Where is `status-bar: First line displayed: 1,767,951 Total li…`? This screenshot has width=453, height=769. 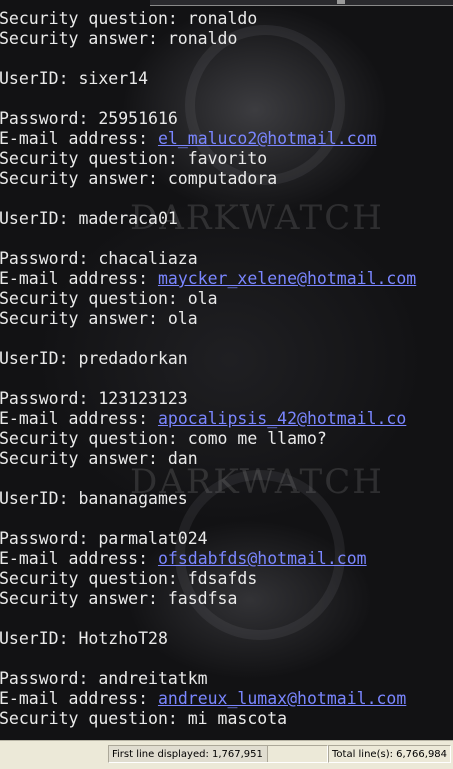
status-bar: First line displayed: 1,767,951 Total li… is located at coordinates (226, 754).